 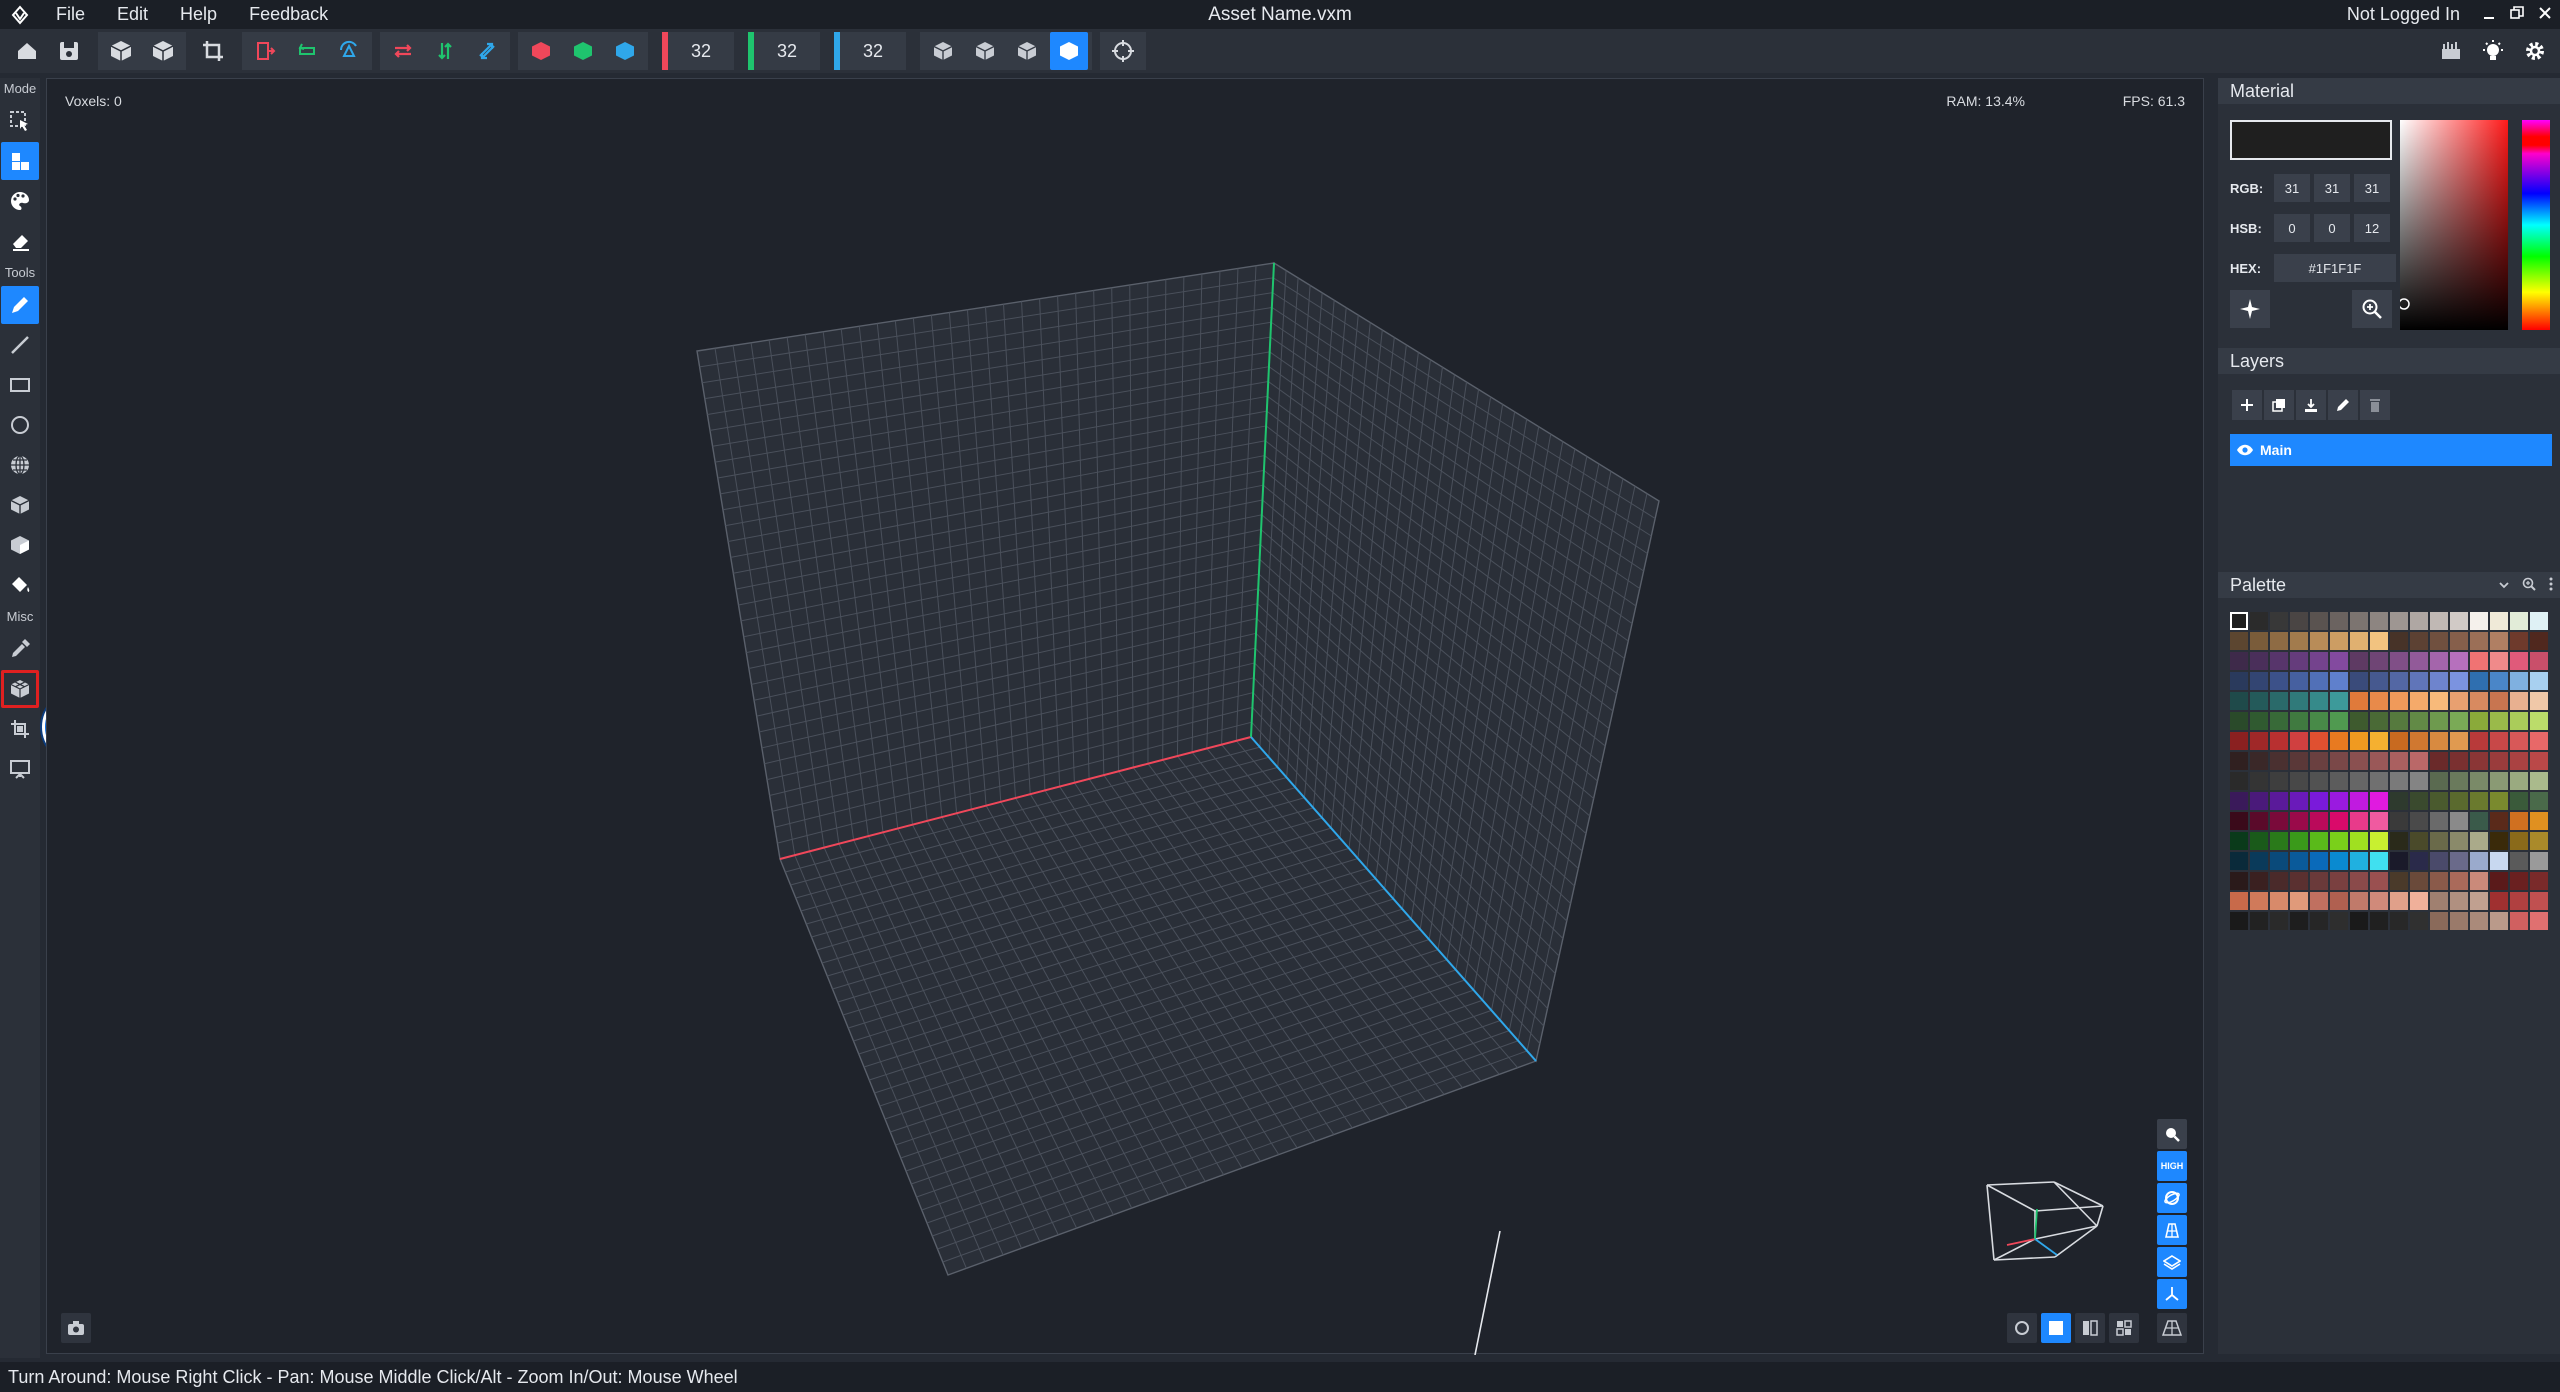 I want to click on orbit-view-icon, so click(x=2172, y=1198).